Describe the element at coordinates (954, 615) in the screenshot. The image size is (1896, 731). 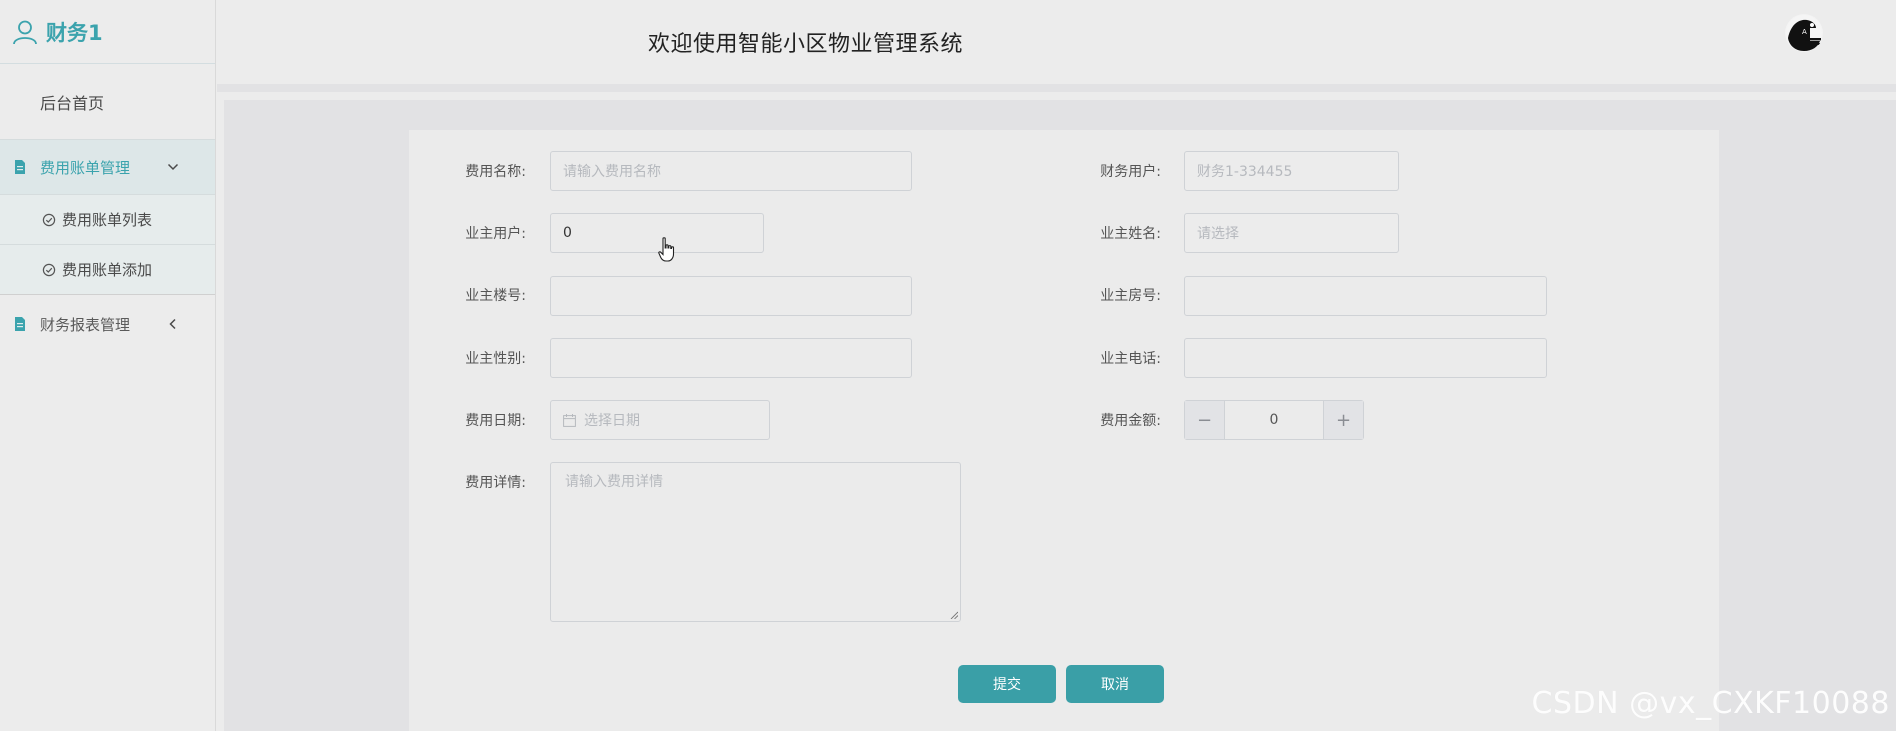
I see `resize-grip-icon` at that location.